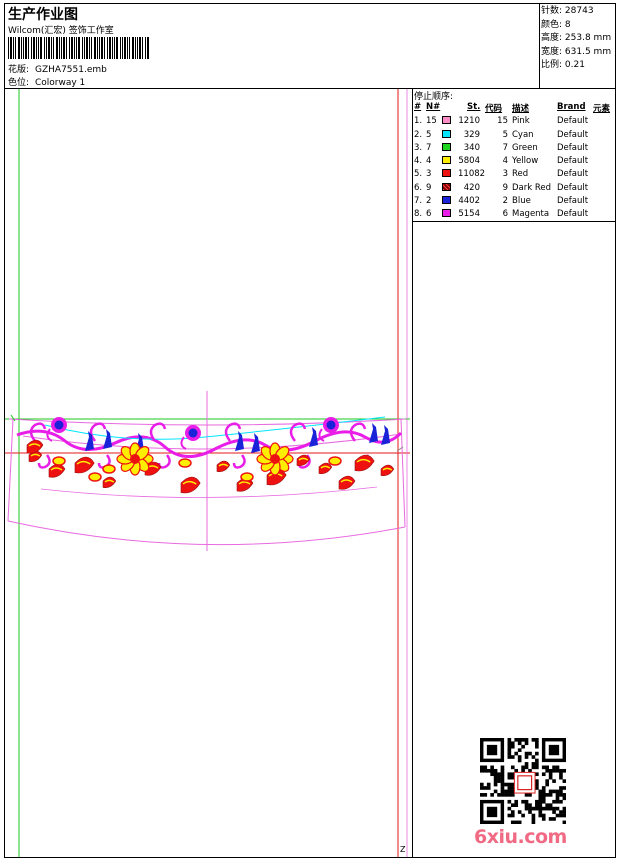 The height and width of the screenshot is (860, 620). What do you see at coordinates (576, 38) in the screenshot?
I see `stat-height: 高度: 253.8 mm` at bounding box center [576, 38].